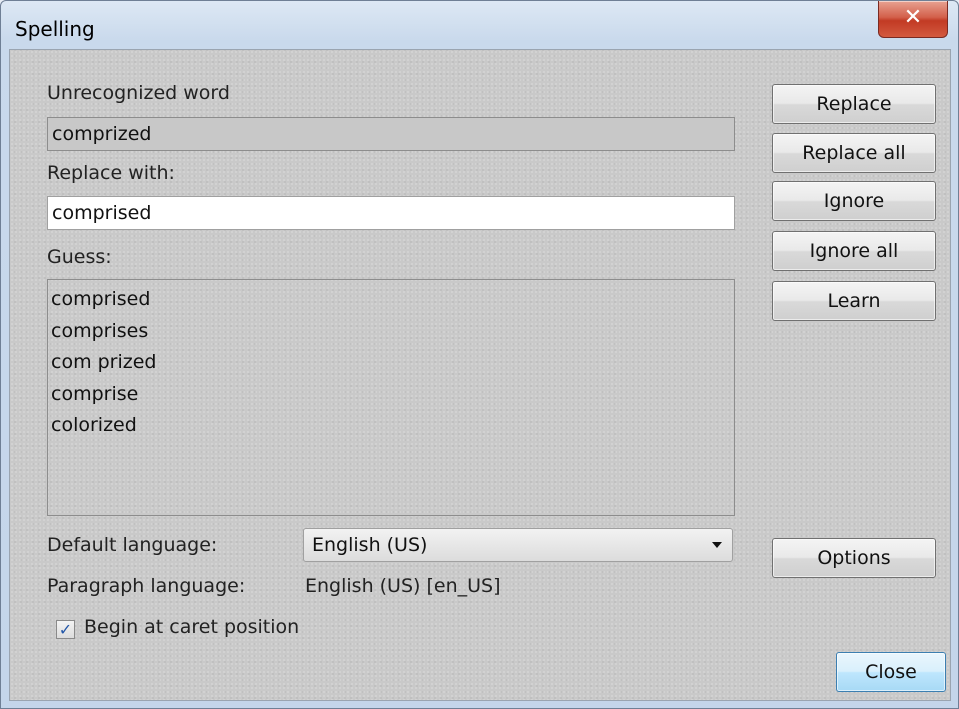 This screenshot has height=709, width=959. What do you see at coordinates (391, 395) in the screenshot?
I see `list-item: comprise` at bounding box center [391, 395].